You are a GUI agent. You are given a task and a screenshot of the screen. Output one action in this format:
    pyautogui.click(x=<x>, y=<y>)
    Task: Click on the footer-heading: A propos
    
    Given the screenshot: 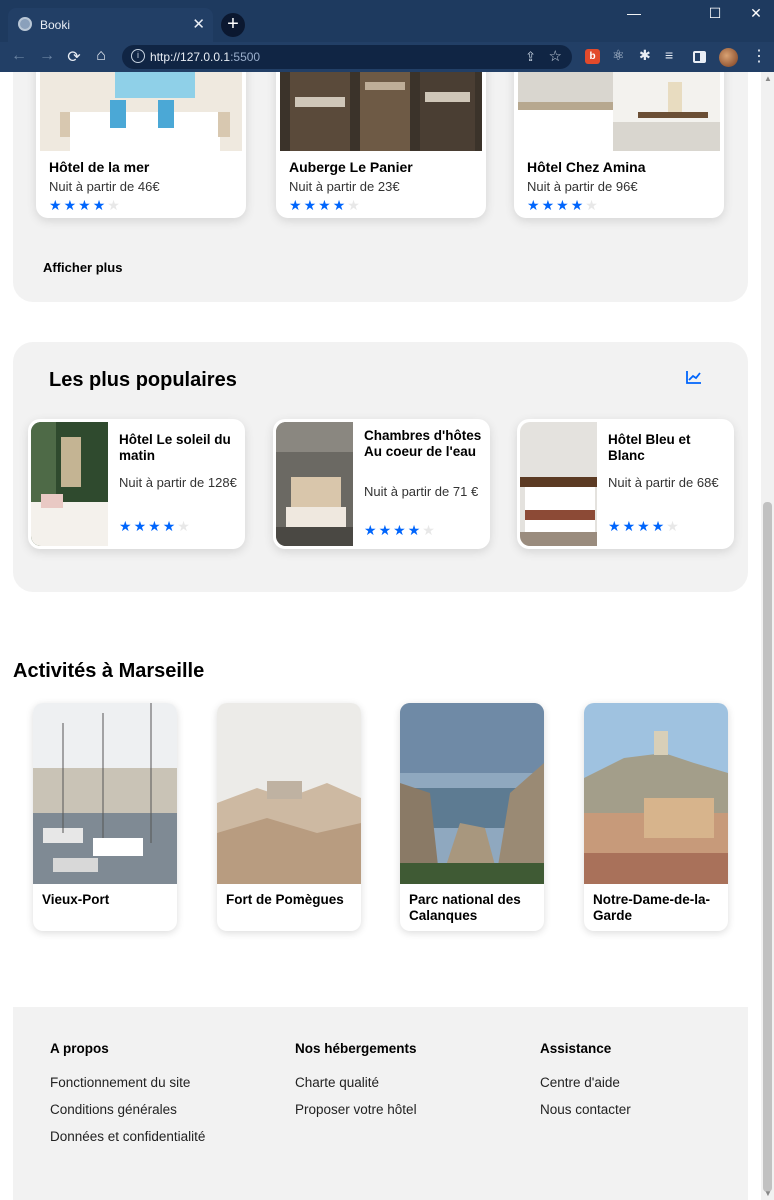 What is the action you would take?
    pyautogui.click(x=79, y=1048)
    